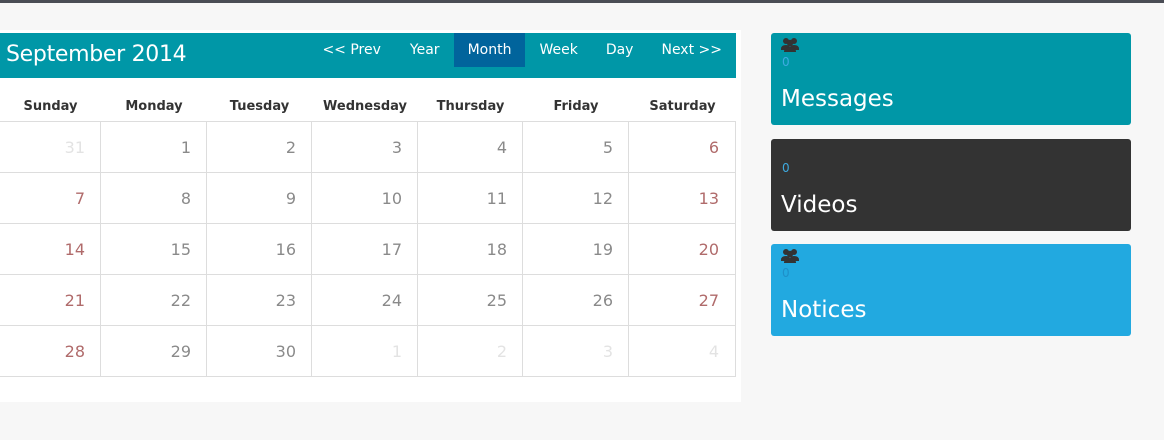 The height and width of the screenshot is (440, 1164). Describe the element at coordinates (259, 106) in the screenshot. I see `dow-tuesday: Tuesday` at that location.